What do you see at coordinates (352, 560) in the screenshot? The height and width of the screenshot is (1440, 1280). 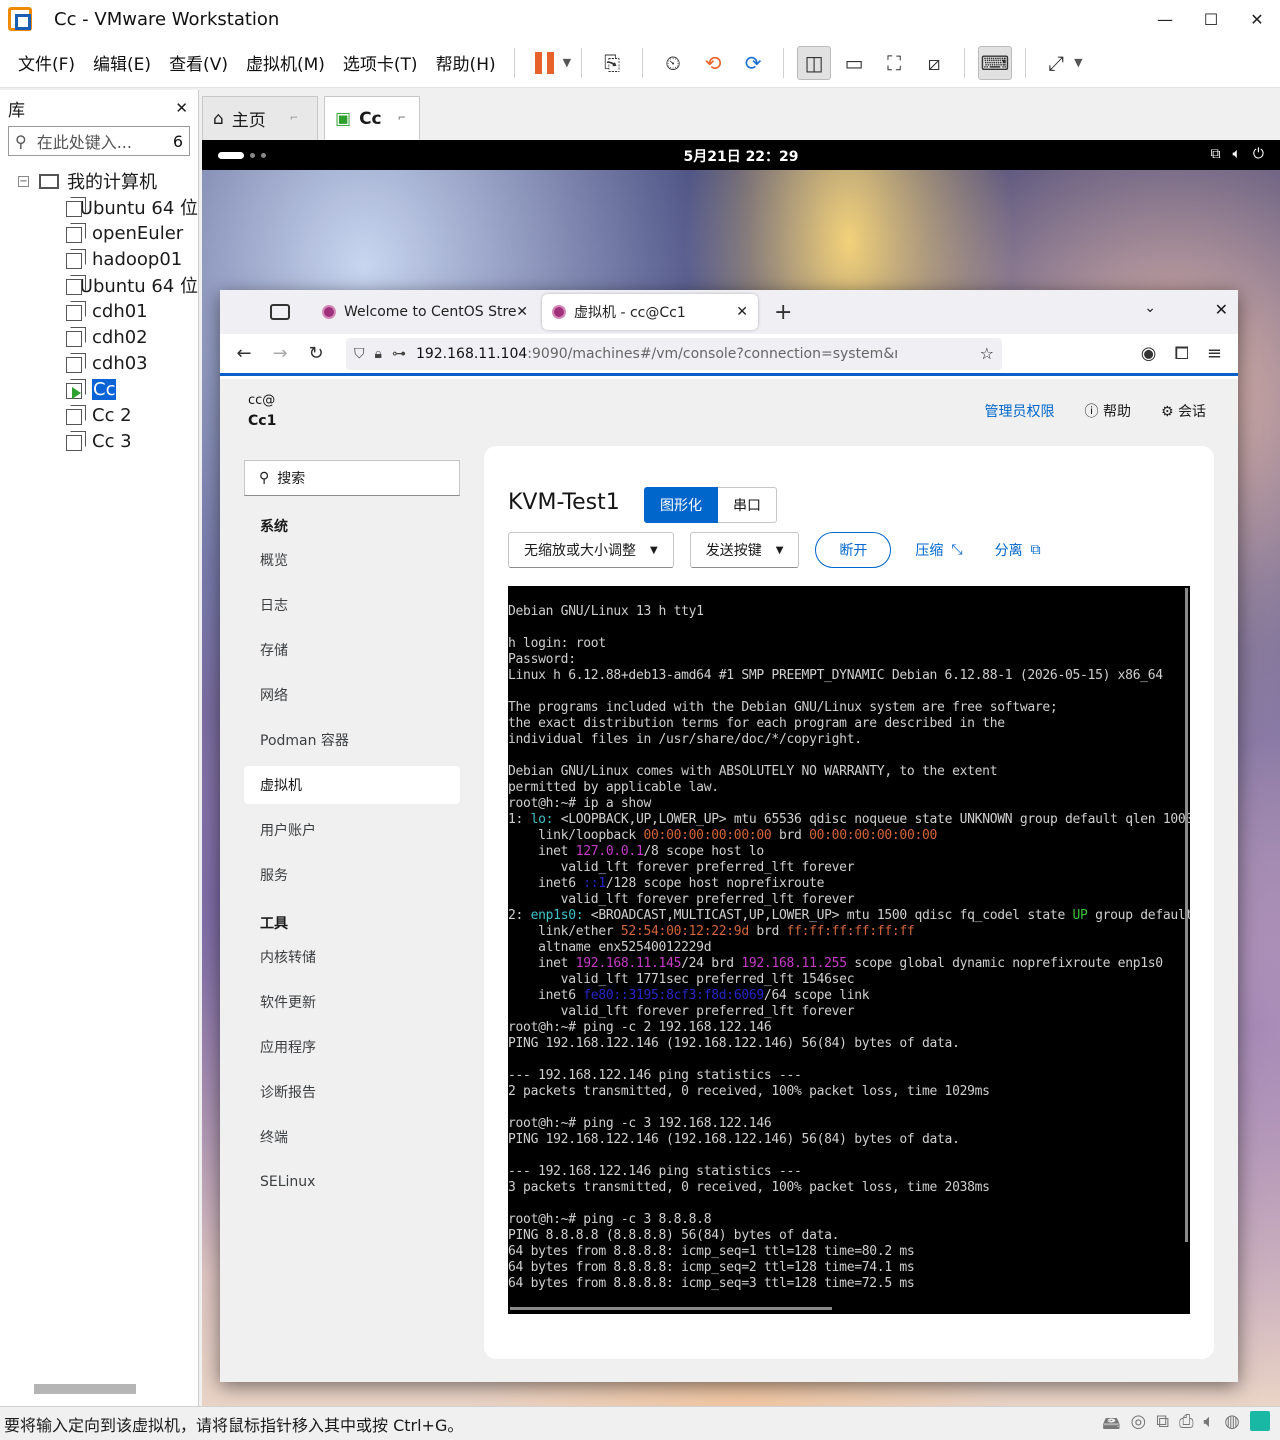 I see `nav-item-overview: 概览` at bounding box center [352, 560].